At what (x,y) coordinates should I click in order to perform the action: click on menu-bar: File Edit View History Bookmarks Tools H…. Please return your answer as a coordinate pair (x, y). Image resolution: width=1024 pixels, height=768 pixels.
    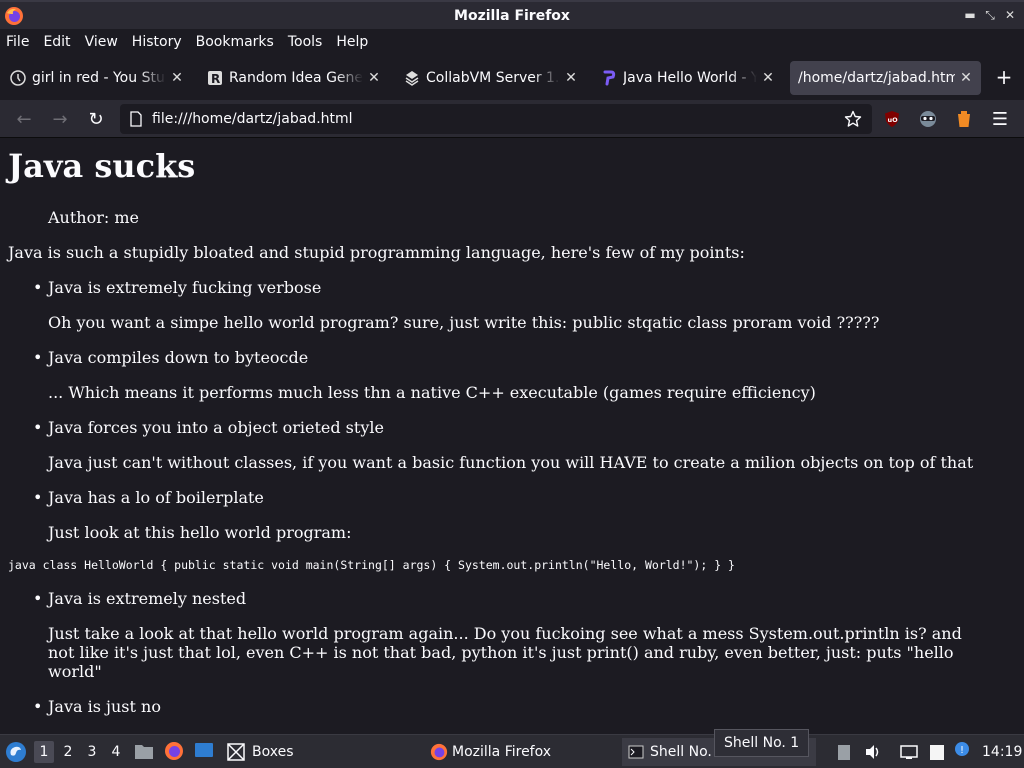
    Looking at the image, I should click on (512, 41).